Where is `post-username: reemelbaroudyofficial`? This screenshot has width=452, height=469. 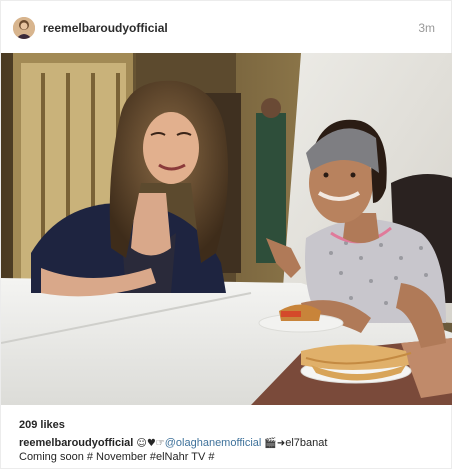 post-username: reemelbaroudyofficial is located at coordinates (105, 28).